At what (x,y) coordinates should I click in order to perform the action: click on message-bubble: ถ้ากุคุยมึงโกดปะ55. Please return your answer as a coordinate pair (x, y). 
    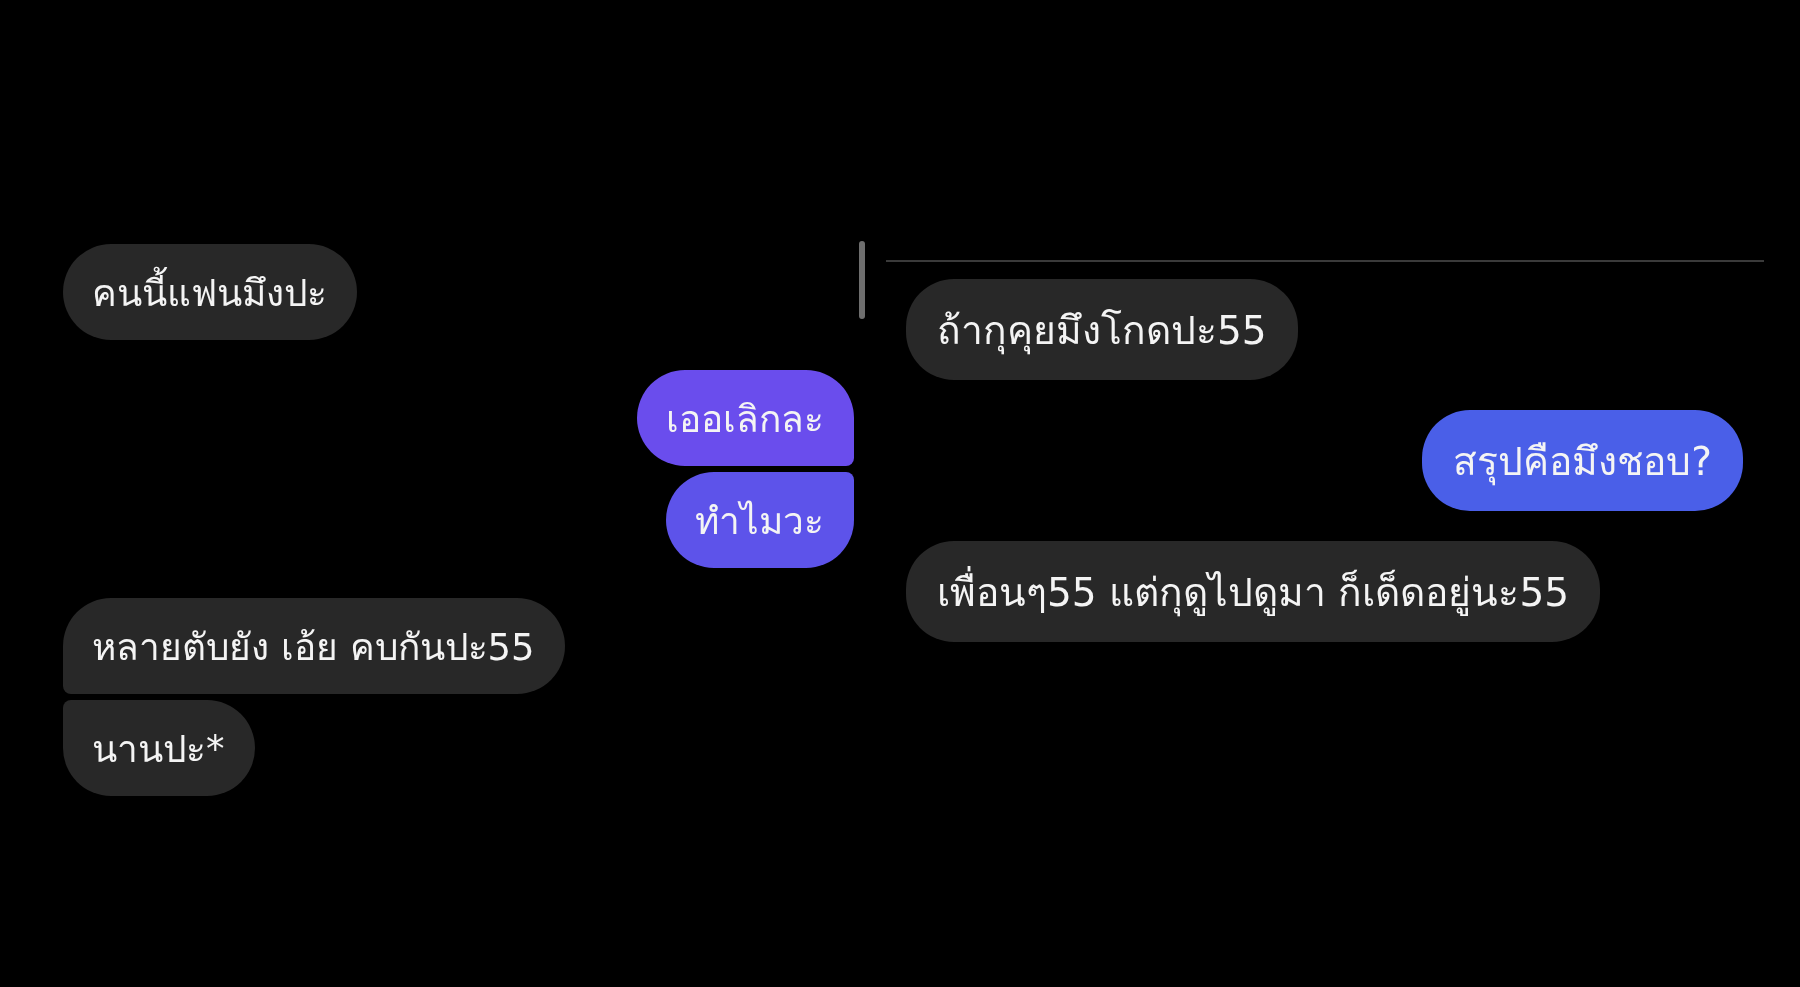
    Looking at the image, I should click on (1102, 329).